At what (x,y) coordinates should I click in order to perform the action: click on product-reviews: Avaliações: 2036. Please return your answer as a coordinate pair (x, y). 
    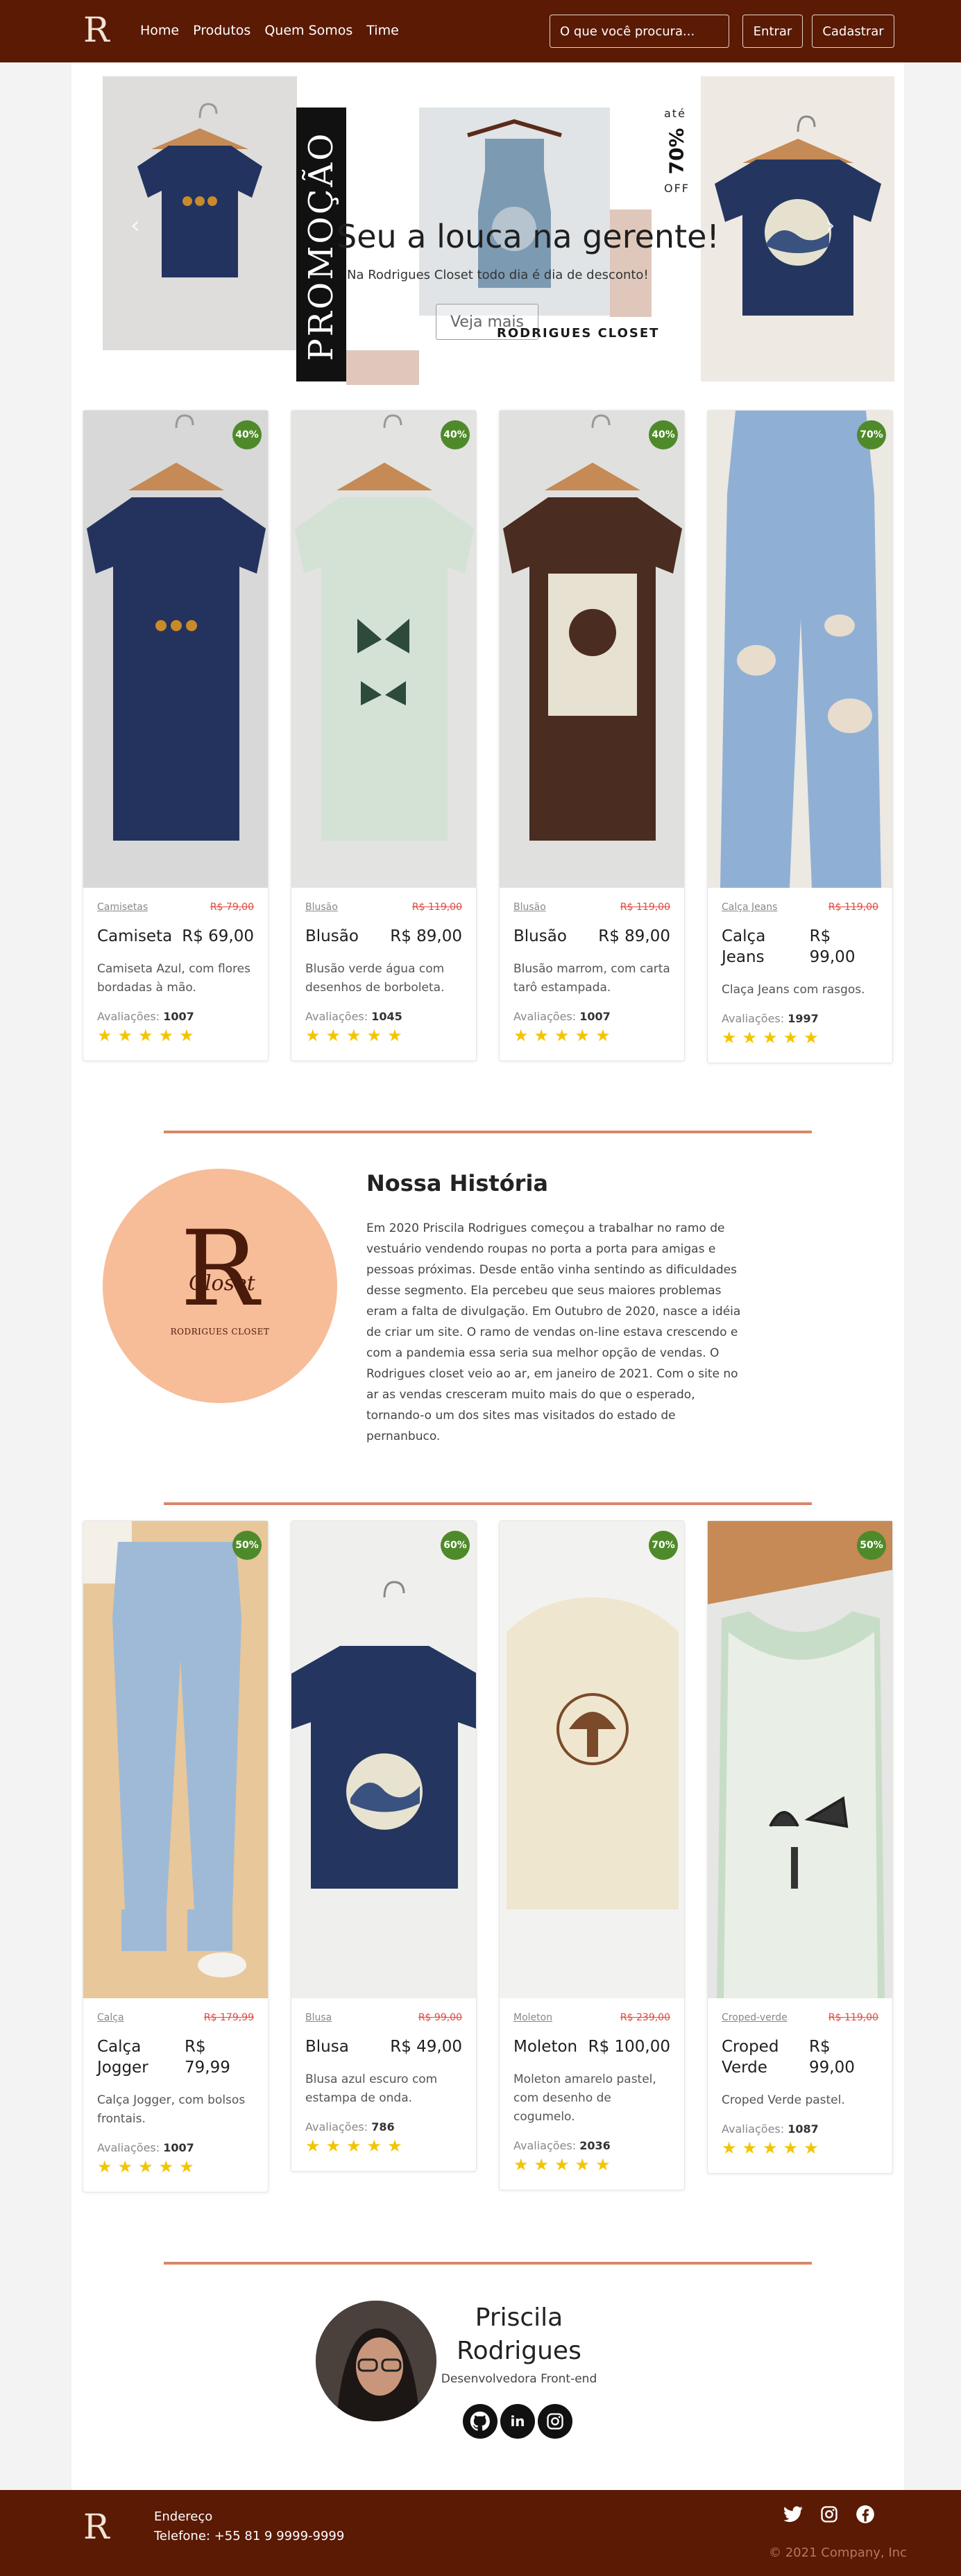
    Looking at the image, I should click on (562, 2146).